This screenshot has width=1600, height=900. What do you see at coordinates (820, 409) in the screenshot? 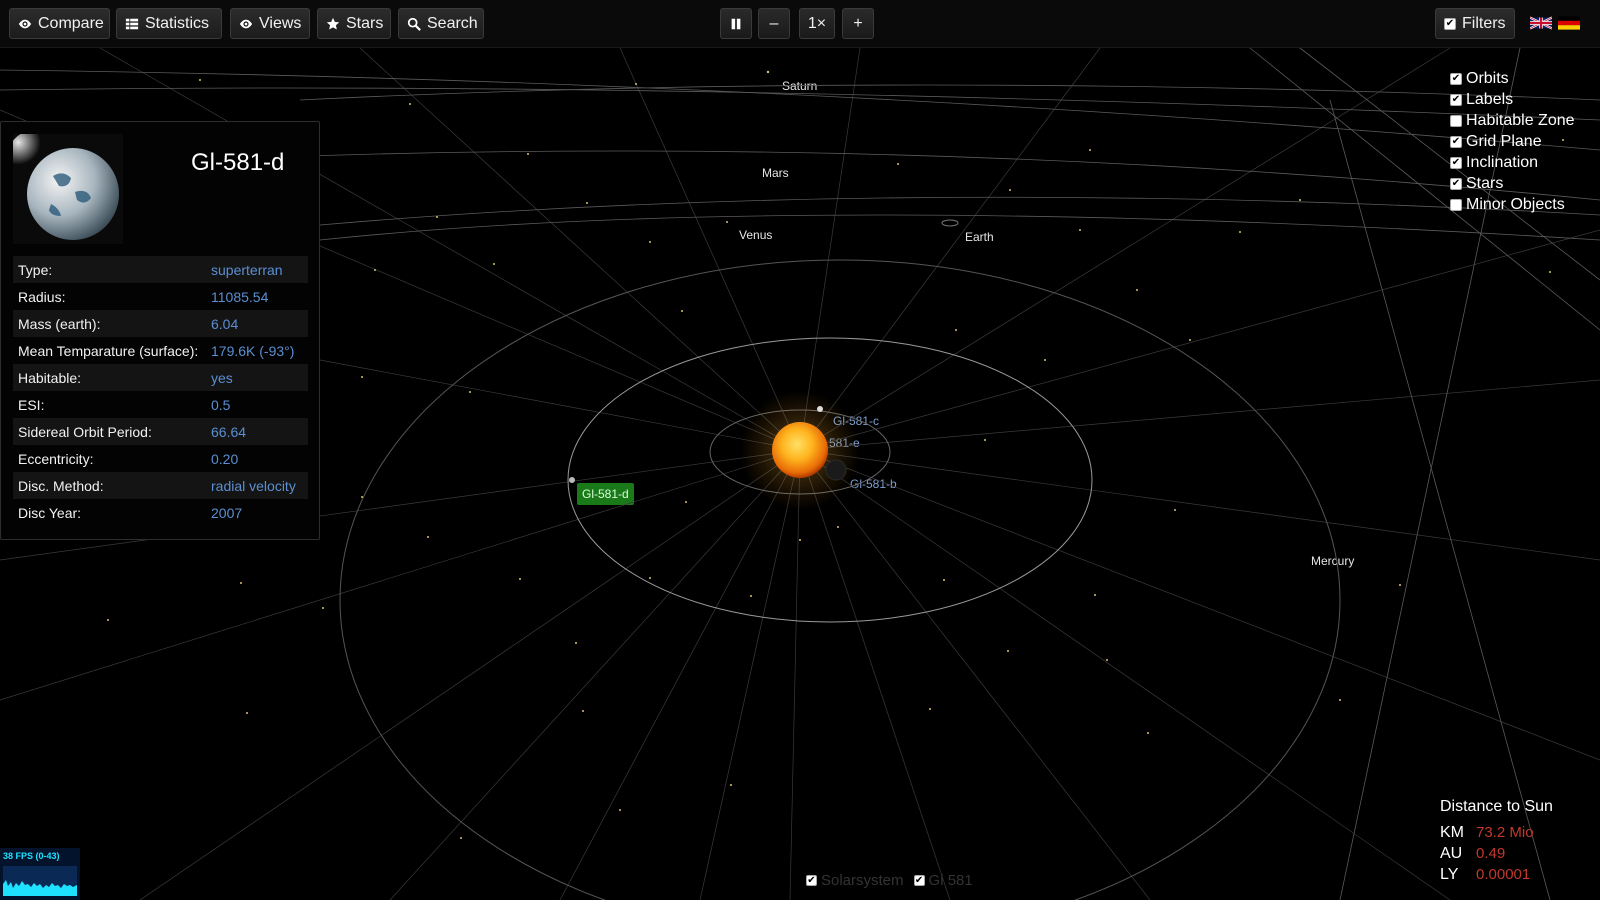
I see `planet-gl-581-c` at bounding box center [820, 409].